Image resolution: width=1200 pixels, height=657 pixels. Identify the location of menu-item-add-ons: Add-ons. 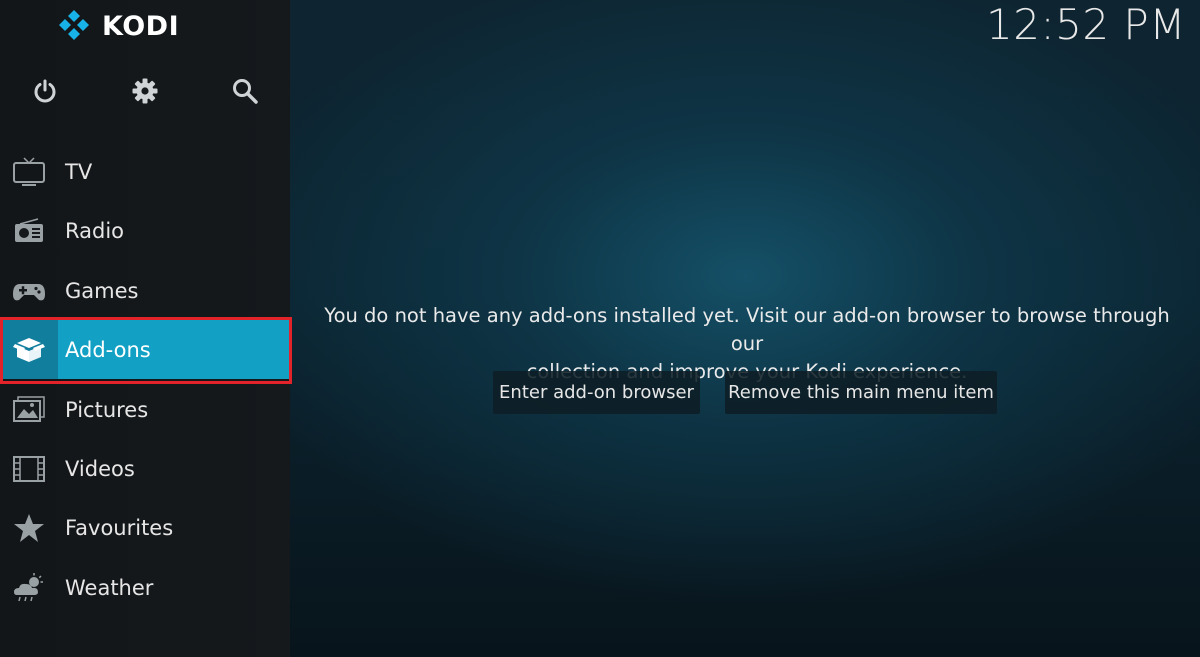
(145, 349).